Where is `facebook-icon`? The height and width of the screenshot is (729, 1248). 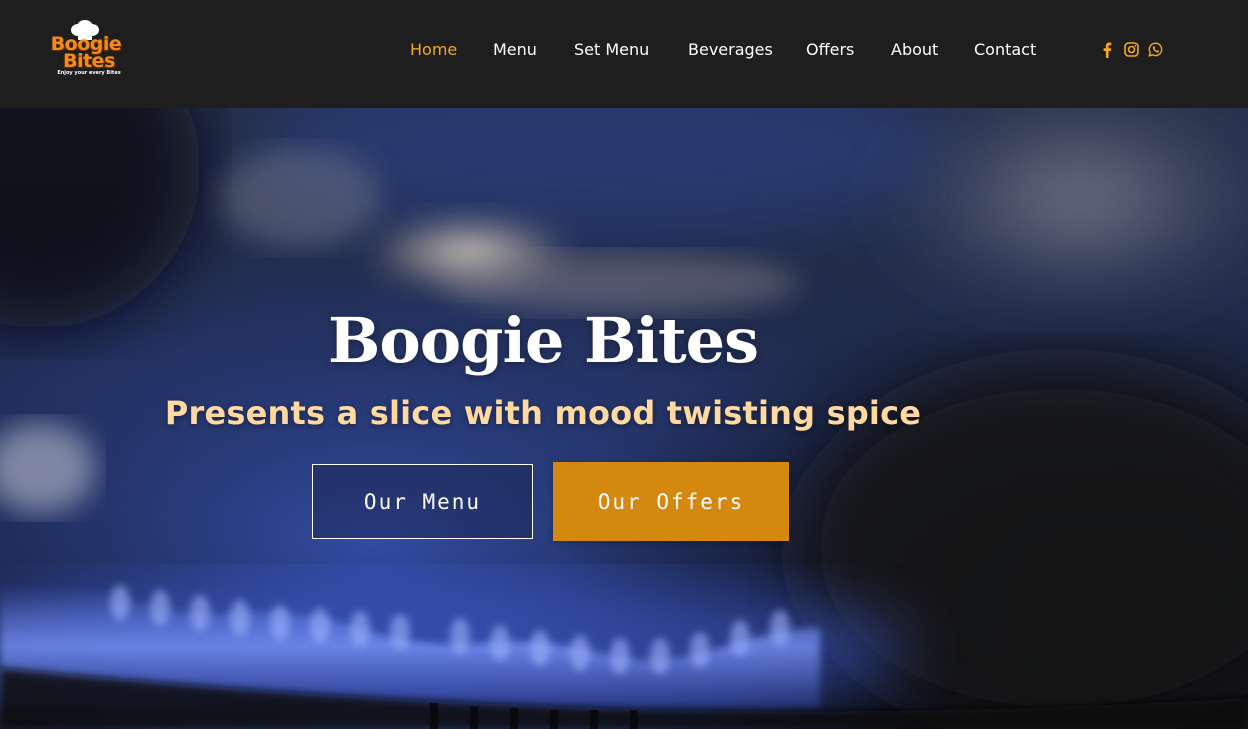
facebook-icon is located at coordinates (1107, 51).